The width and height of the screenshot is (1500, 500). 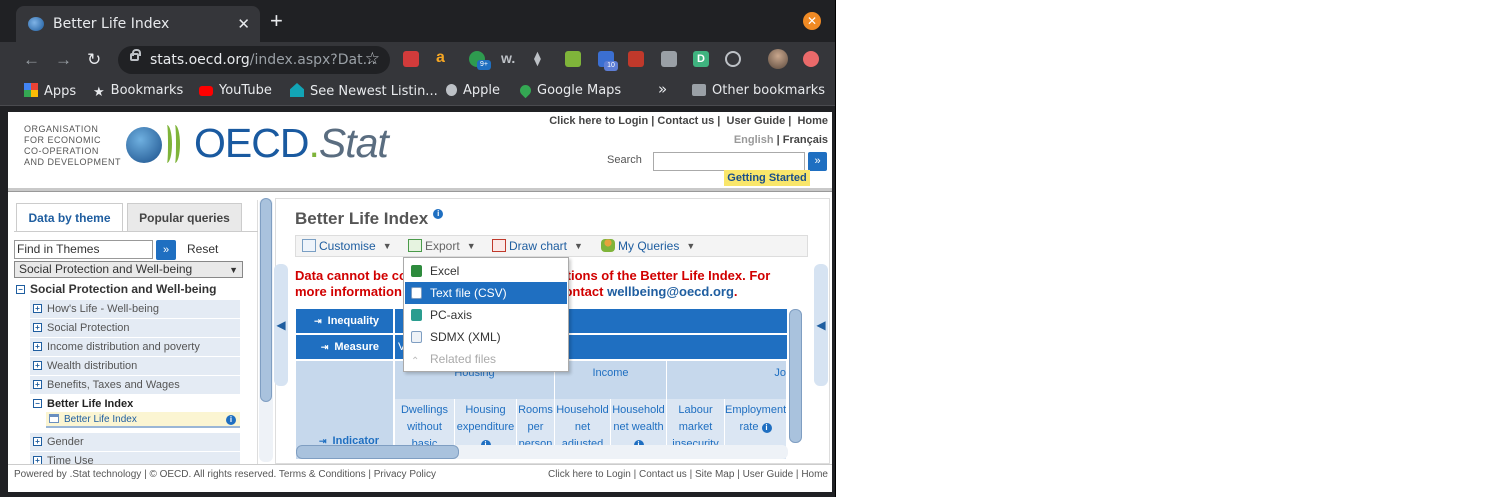 What do you see at coordinates (63, 60) in the screenshot?
I see `forward-icon: →` at bounding box center [63, 60].